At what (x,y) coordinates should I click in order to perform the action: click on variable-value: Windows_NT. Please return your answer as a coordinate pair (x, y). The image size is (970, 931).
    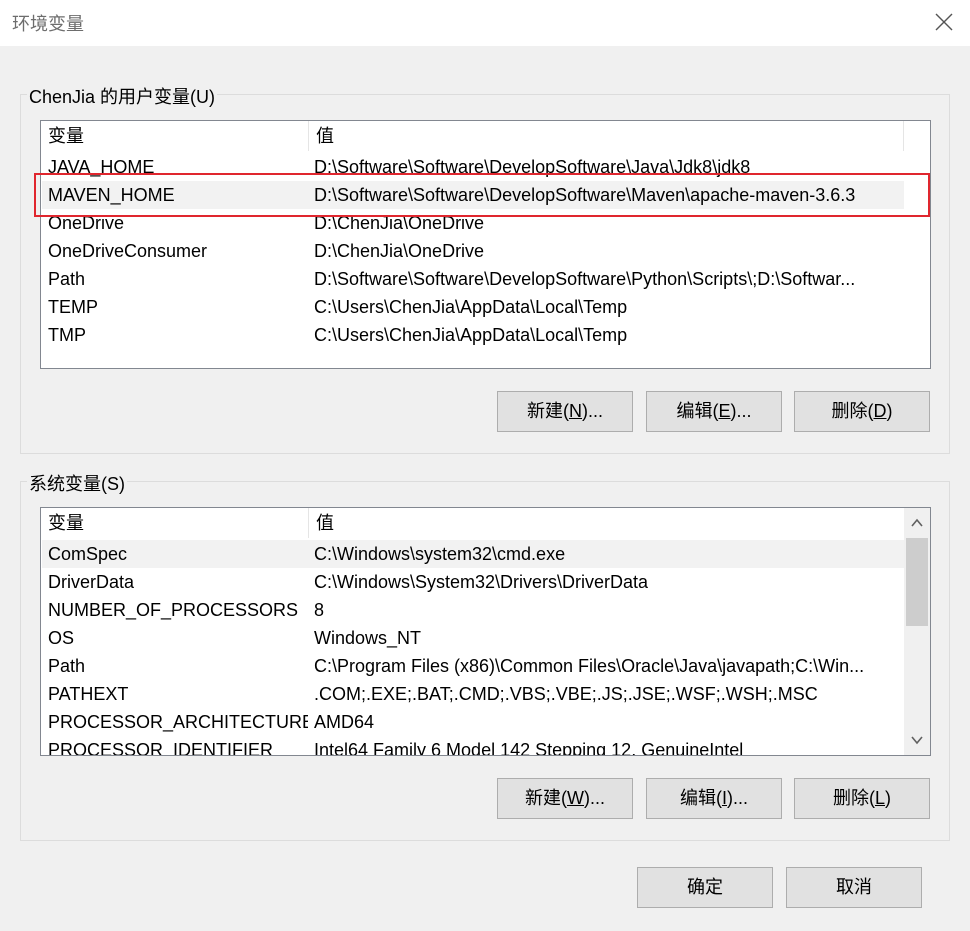
    Looking at the image, I should click on (368, 638).